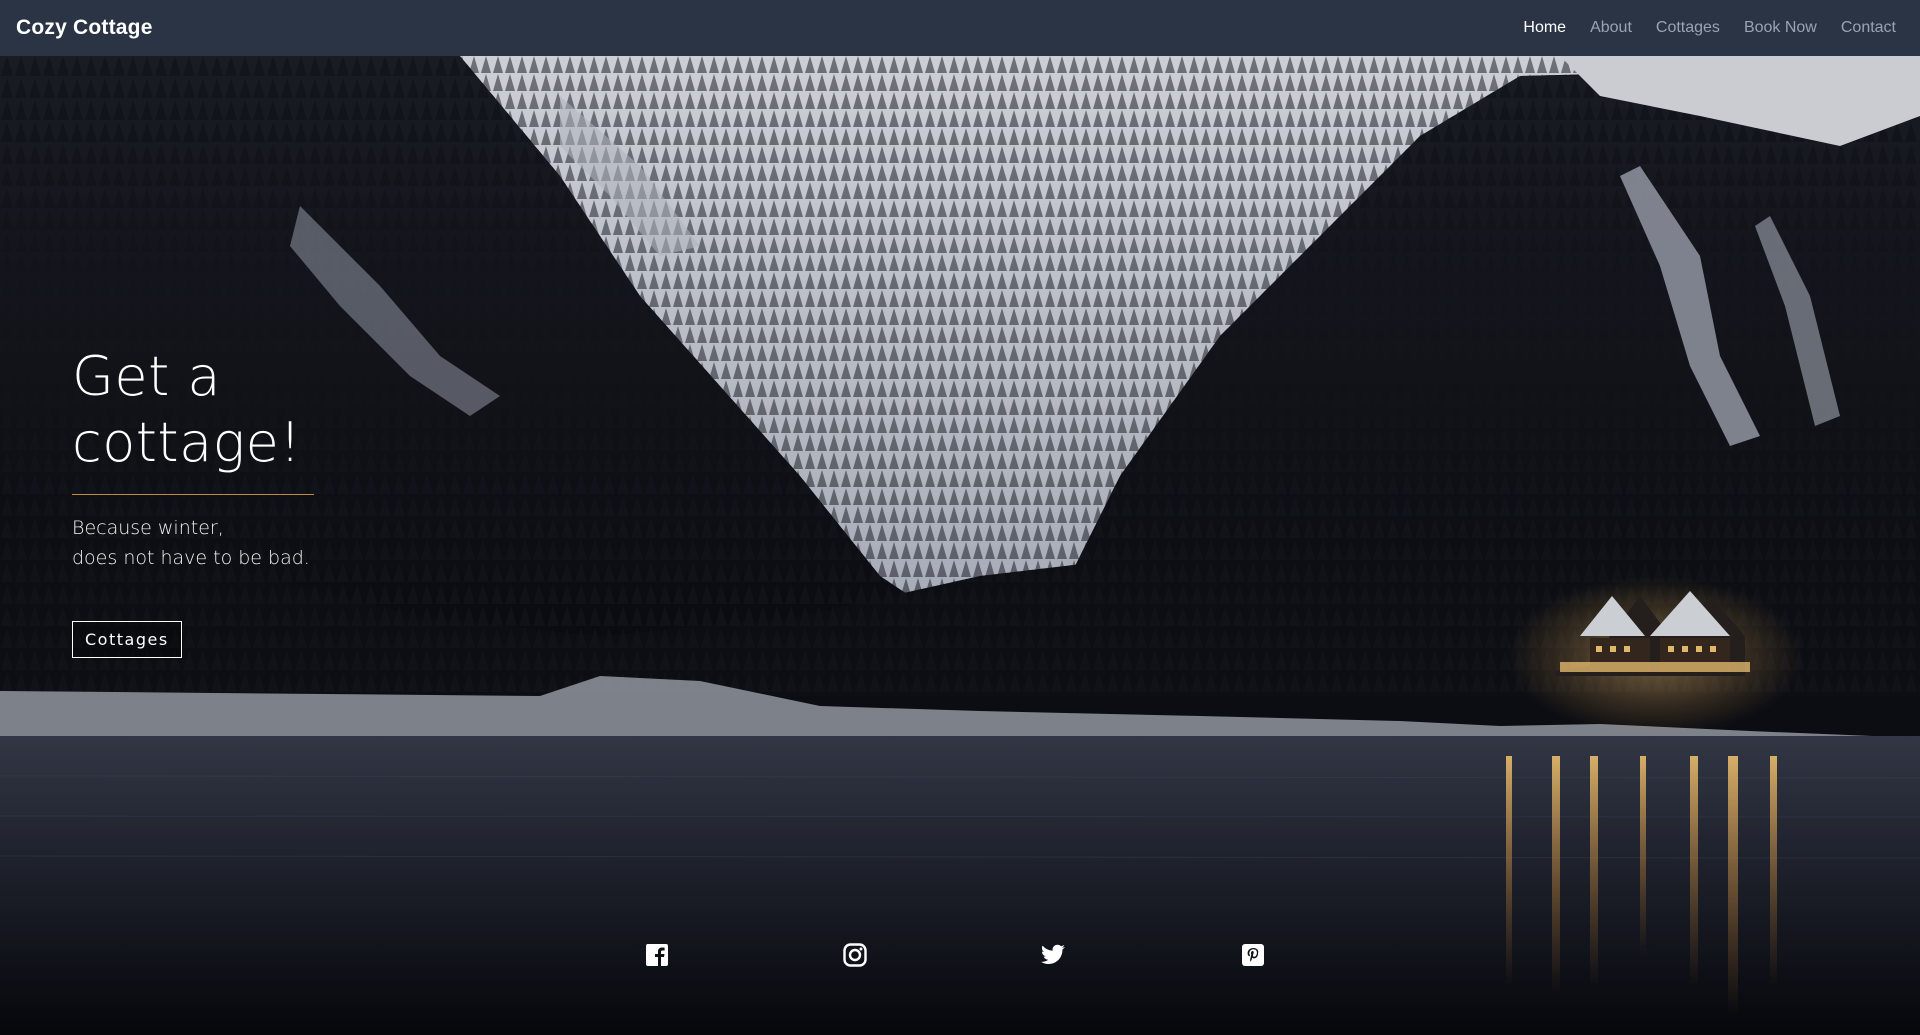 The width and height of the screenshot is (1920, 1035). Describe the element at coordinates (187, 409) in the screenshot. I see `hero-title: Get a cottage!` at that location.